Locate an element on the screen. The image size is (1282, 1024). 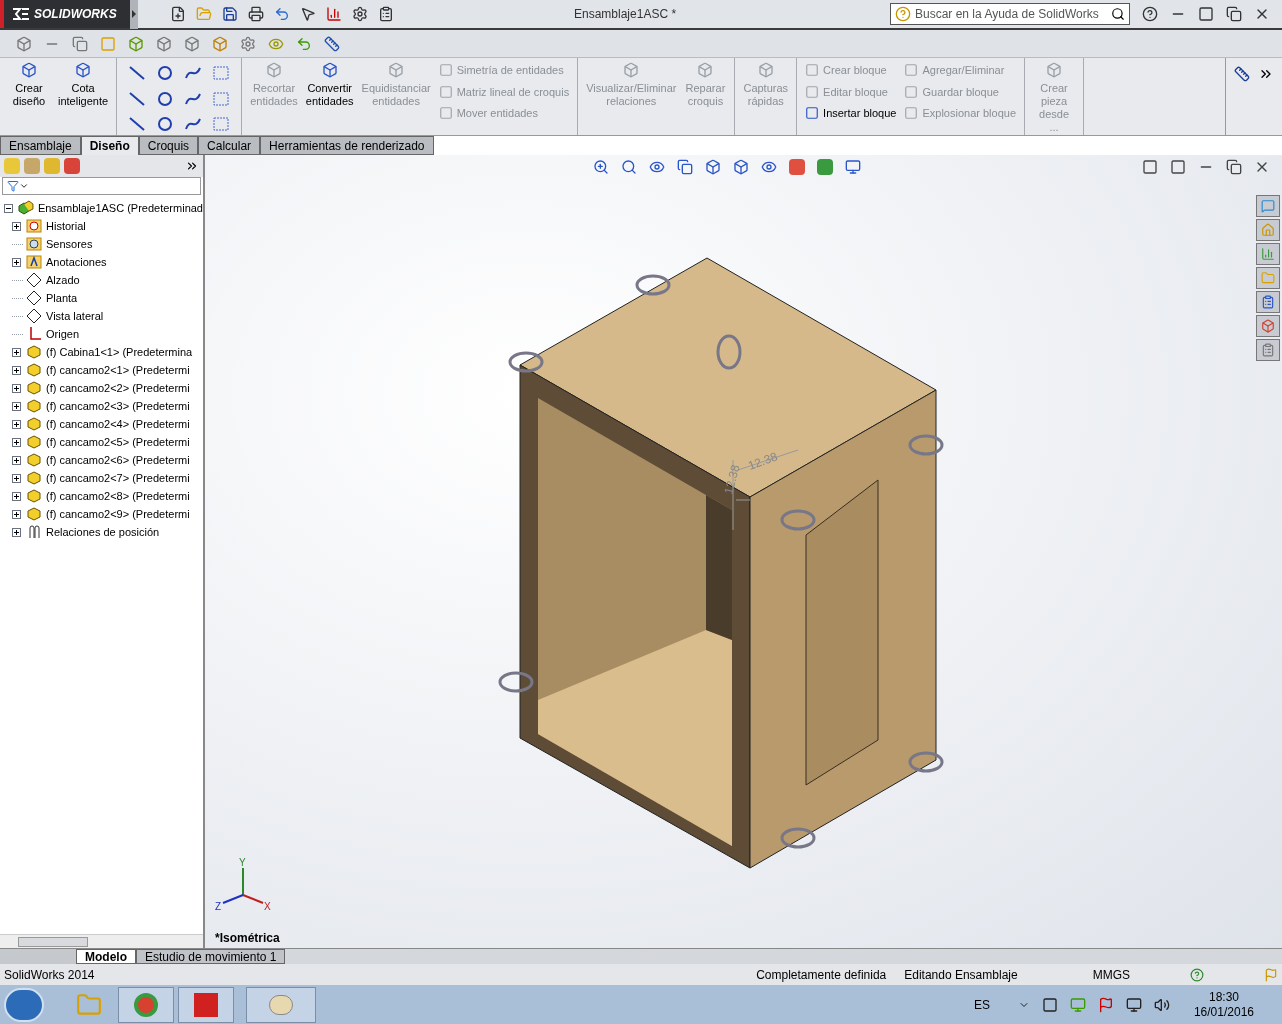
tree-item: Alzado is located at coordinates (63, 280).